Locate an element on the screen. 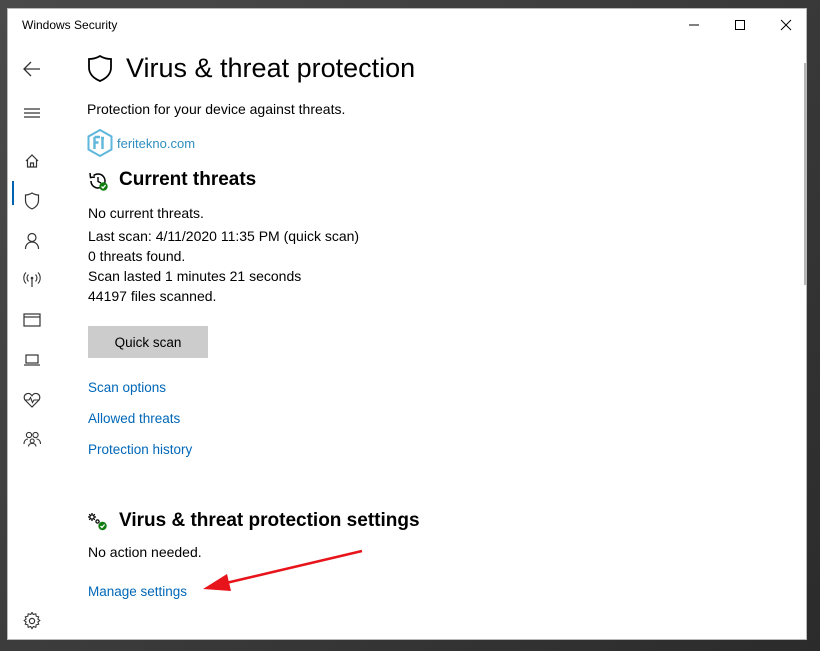  feritekno-logo-icon is located at coordinates (100, 143).